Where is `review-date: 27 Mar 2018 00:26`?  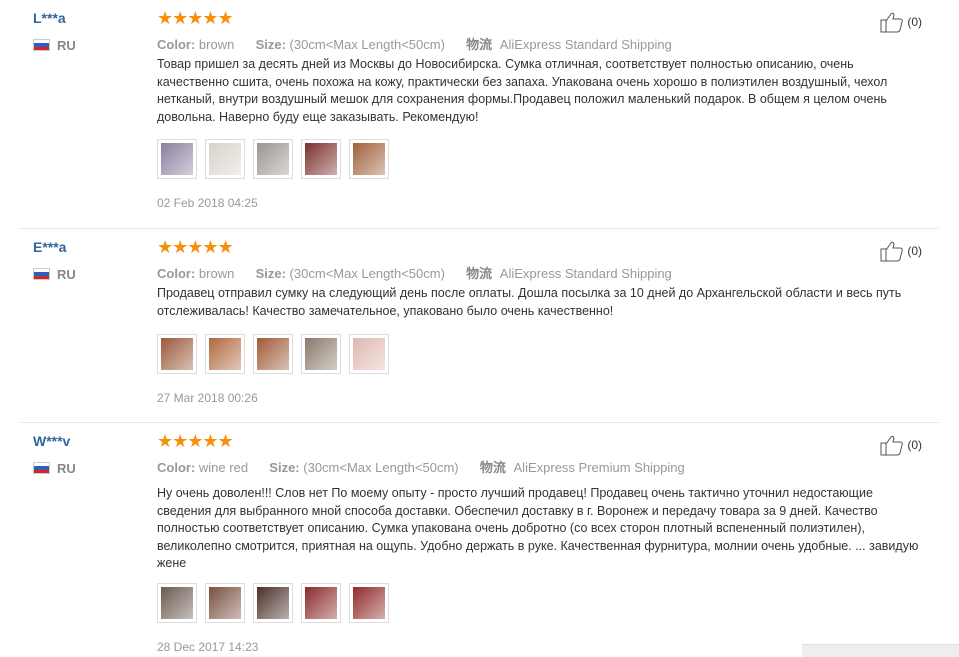 review-date: 27 Mar 2018 00:26 is located at coordinates (207, 398).